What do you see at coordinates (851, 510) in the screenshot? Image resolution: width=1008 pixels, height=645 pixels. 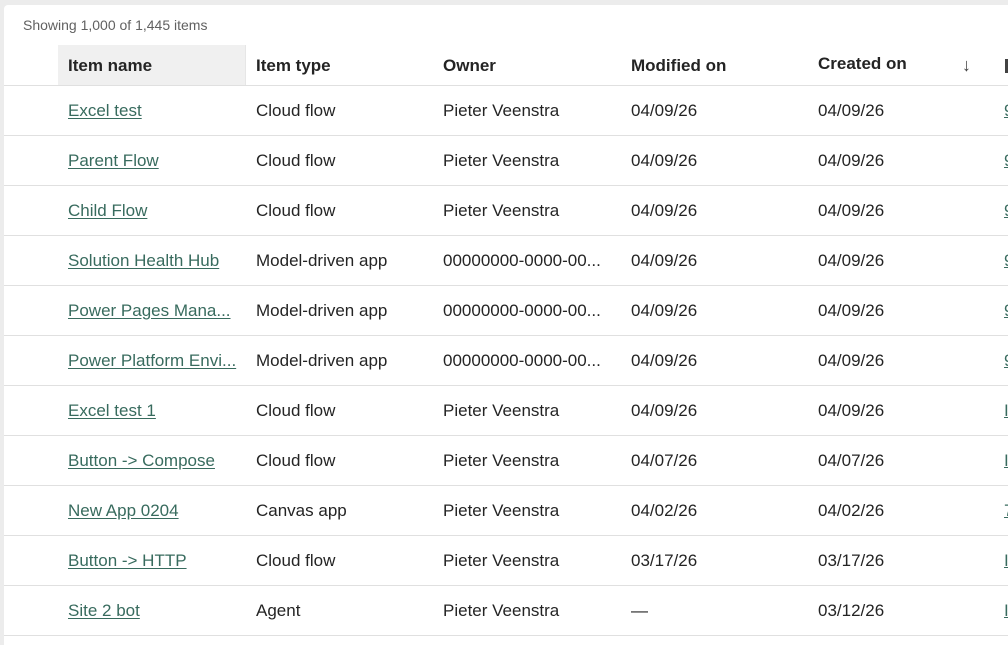 I see `created-on-cell: 04/02/26` at bounding box center [851, 510].